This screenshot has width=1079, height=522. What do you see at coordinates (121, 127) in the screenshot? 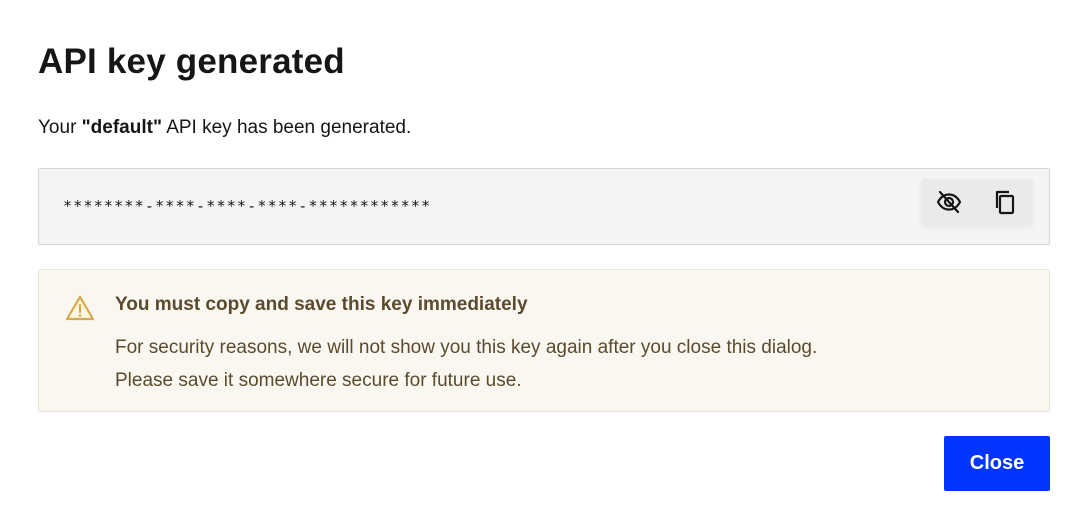
I see `key-name: "default"` at bounding box center [121, 127].